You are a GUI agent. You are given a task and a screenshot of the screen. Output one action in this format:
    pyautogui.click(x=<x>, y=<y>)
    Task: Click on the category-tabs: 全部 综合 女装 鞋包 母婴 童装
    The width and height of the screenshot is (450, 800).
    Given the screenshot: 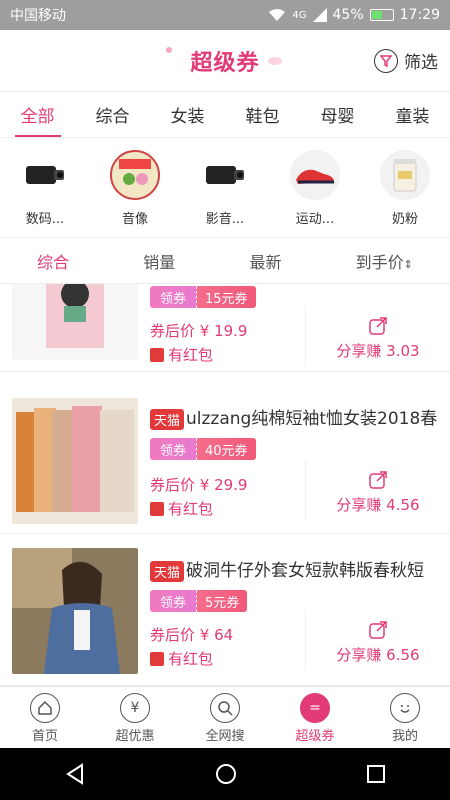 What is the action you would take?
    pyautogui.click(x=225, y=115)
    